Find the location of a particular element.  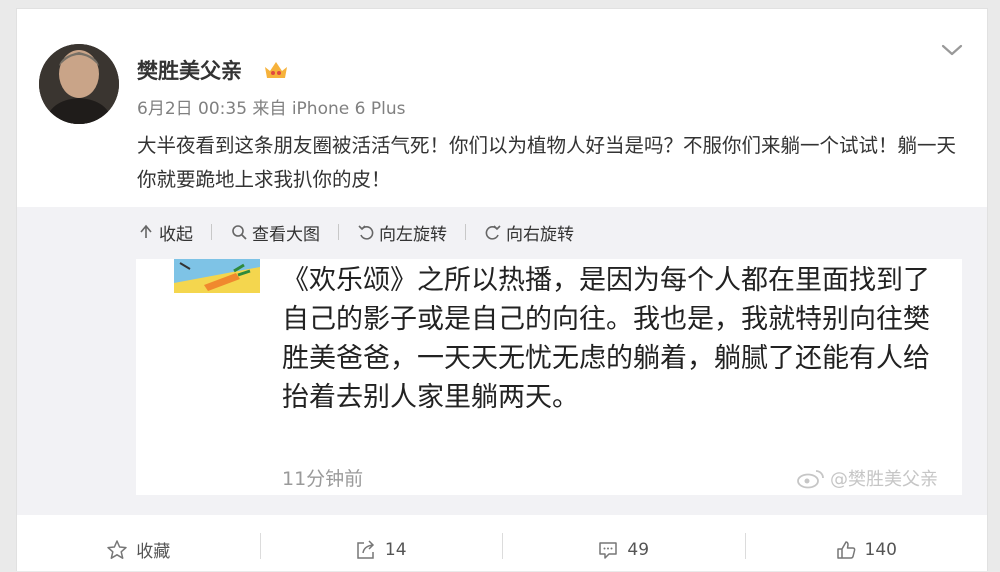

search-icon is located at coordinates (239, 232).